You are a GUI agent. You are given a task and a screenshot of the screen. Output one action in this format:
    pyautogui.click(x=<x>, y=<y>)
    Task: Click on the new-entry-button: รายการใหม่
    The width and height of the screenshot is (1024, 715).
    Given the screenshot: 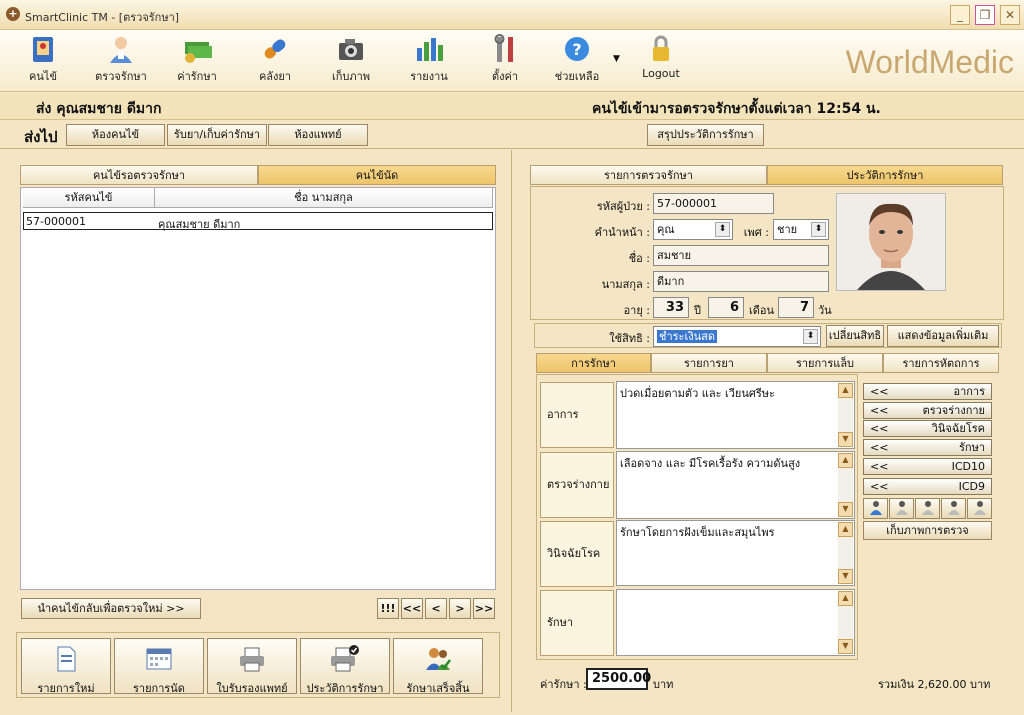 What is the action you would take?
    pyautogui.click(x=66, y=666)
    